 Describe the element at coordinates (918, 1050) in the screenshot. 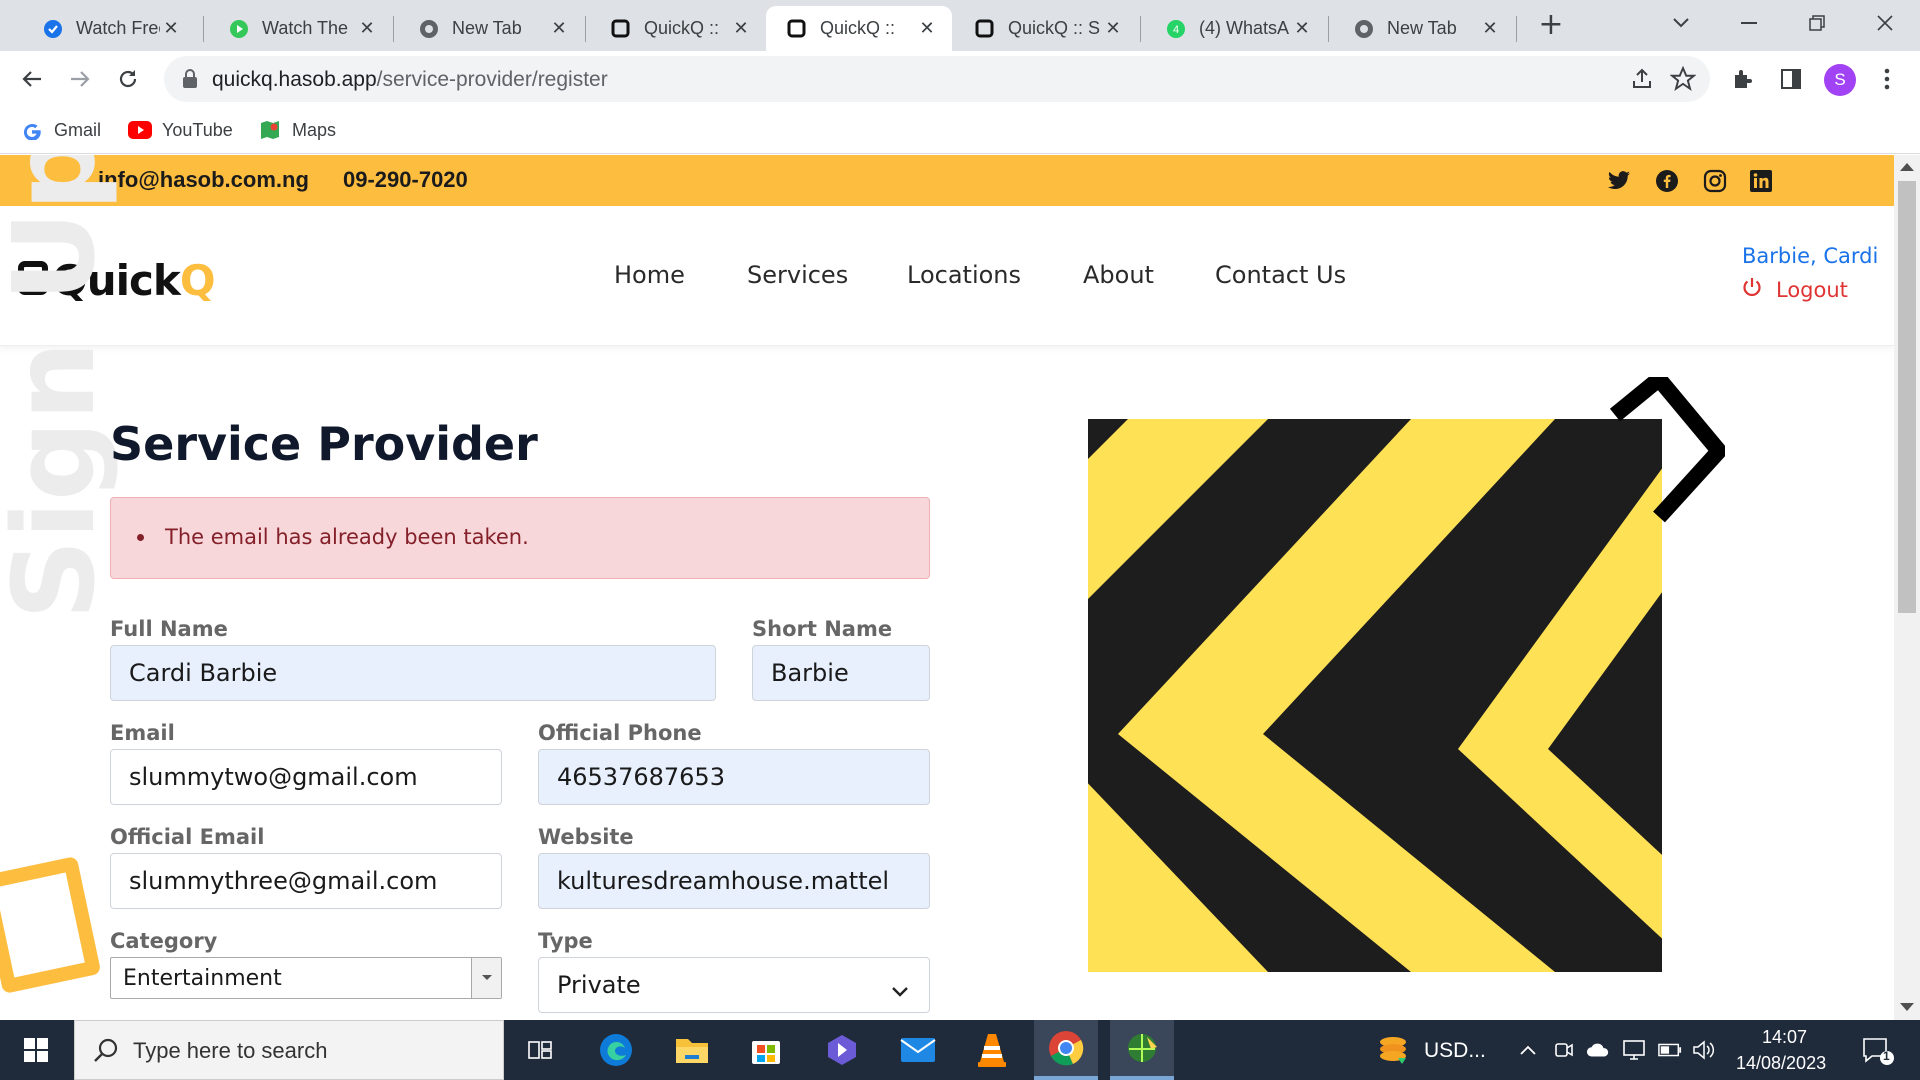

I see `mail-icon` at that location.